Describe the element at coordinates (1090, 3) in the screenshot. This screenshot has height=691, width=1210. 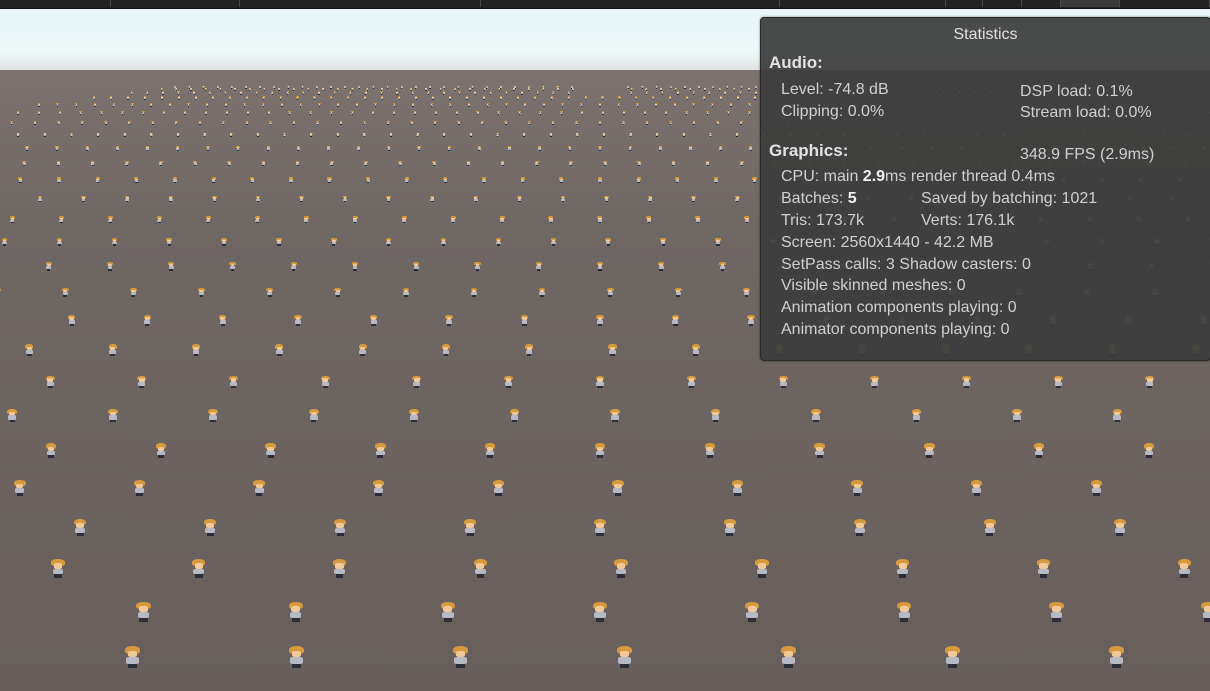
I see `stats-toggle-button` at that location.